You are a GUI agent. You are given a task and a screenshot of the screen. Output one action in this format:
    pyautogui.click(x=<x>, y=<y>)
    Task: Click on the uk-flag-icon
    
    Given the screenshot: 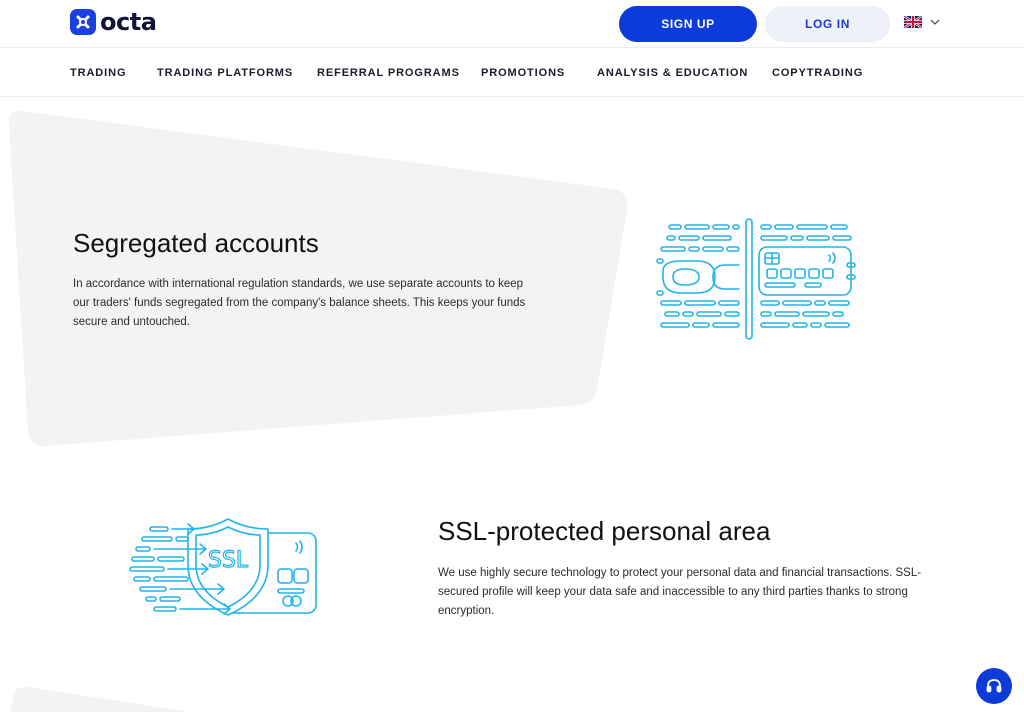 What is the action you would take?
    pyautogui.click(x=913, y=22)
    